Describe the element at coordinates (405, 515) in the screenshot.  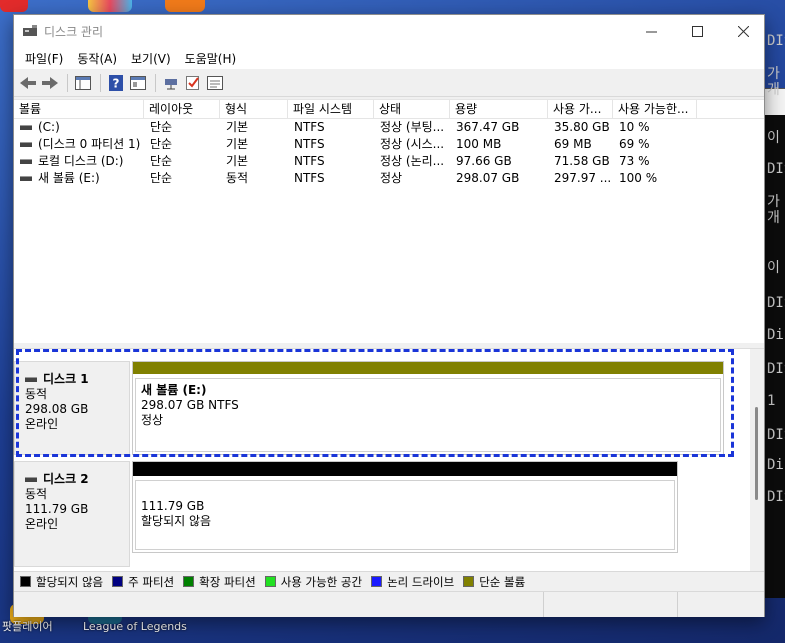
I see `partition-details: 111.79 GB 할당되지 않음` at that location.